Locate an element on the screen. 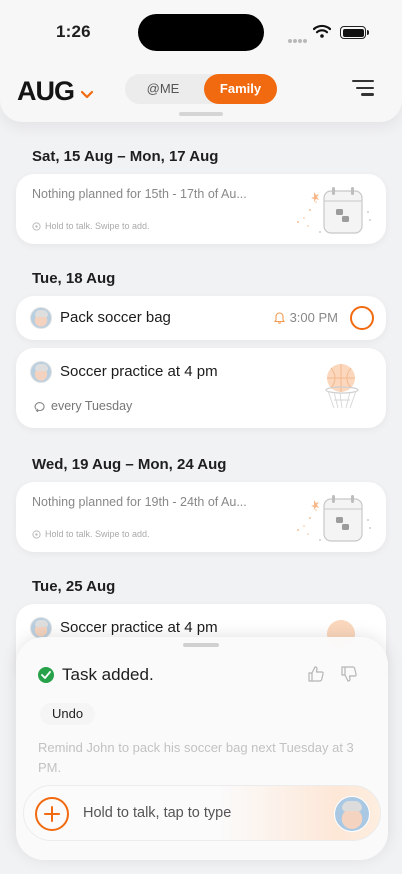 The width and height of the screenshot is (402, 874). section-heading: Tue, 25 Aug is located at coordinates (74, 586).